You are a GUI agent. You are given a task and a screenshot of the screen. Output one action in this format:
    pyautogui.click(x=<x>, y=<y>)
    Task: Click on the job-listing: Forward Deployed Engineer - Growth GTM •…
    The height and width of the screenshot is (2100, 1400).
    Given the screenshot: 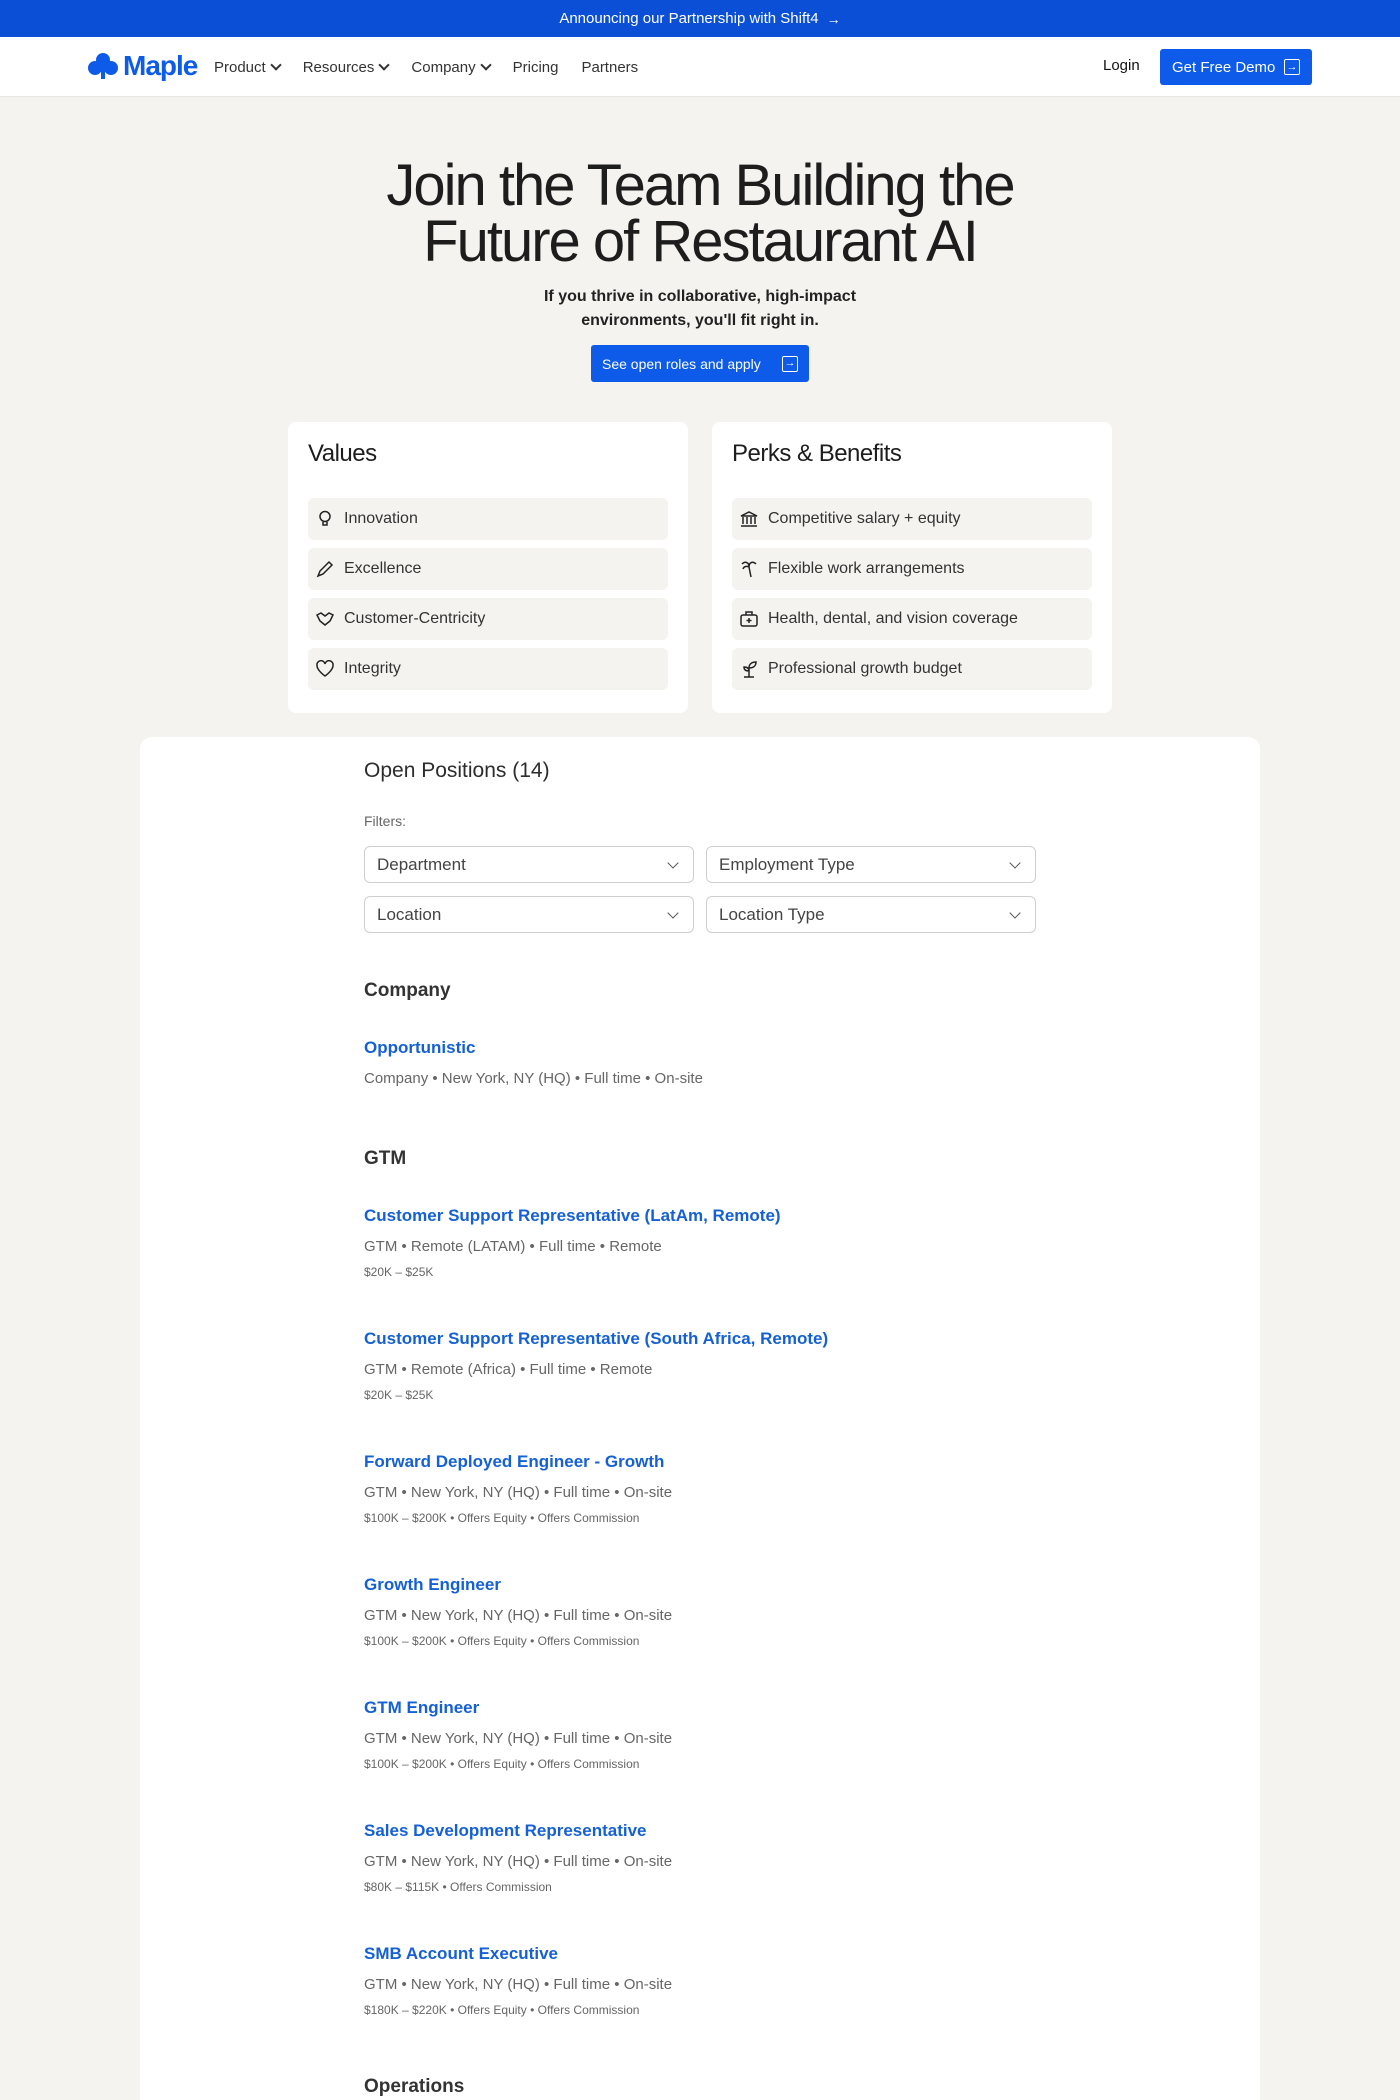 What is the action you would take?
    pyautogui.click(x=704, y=1488)
    